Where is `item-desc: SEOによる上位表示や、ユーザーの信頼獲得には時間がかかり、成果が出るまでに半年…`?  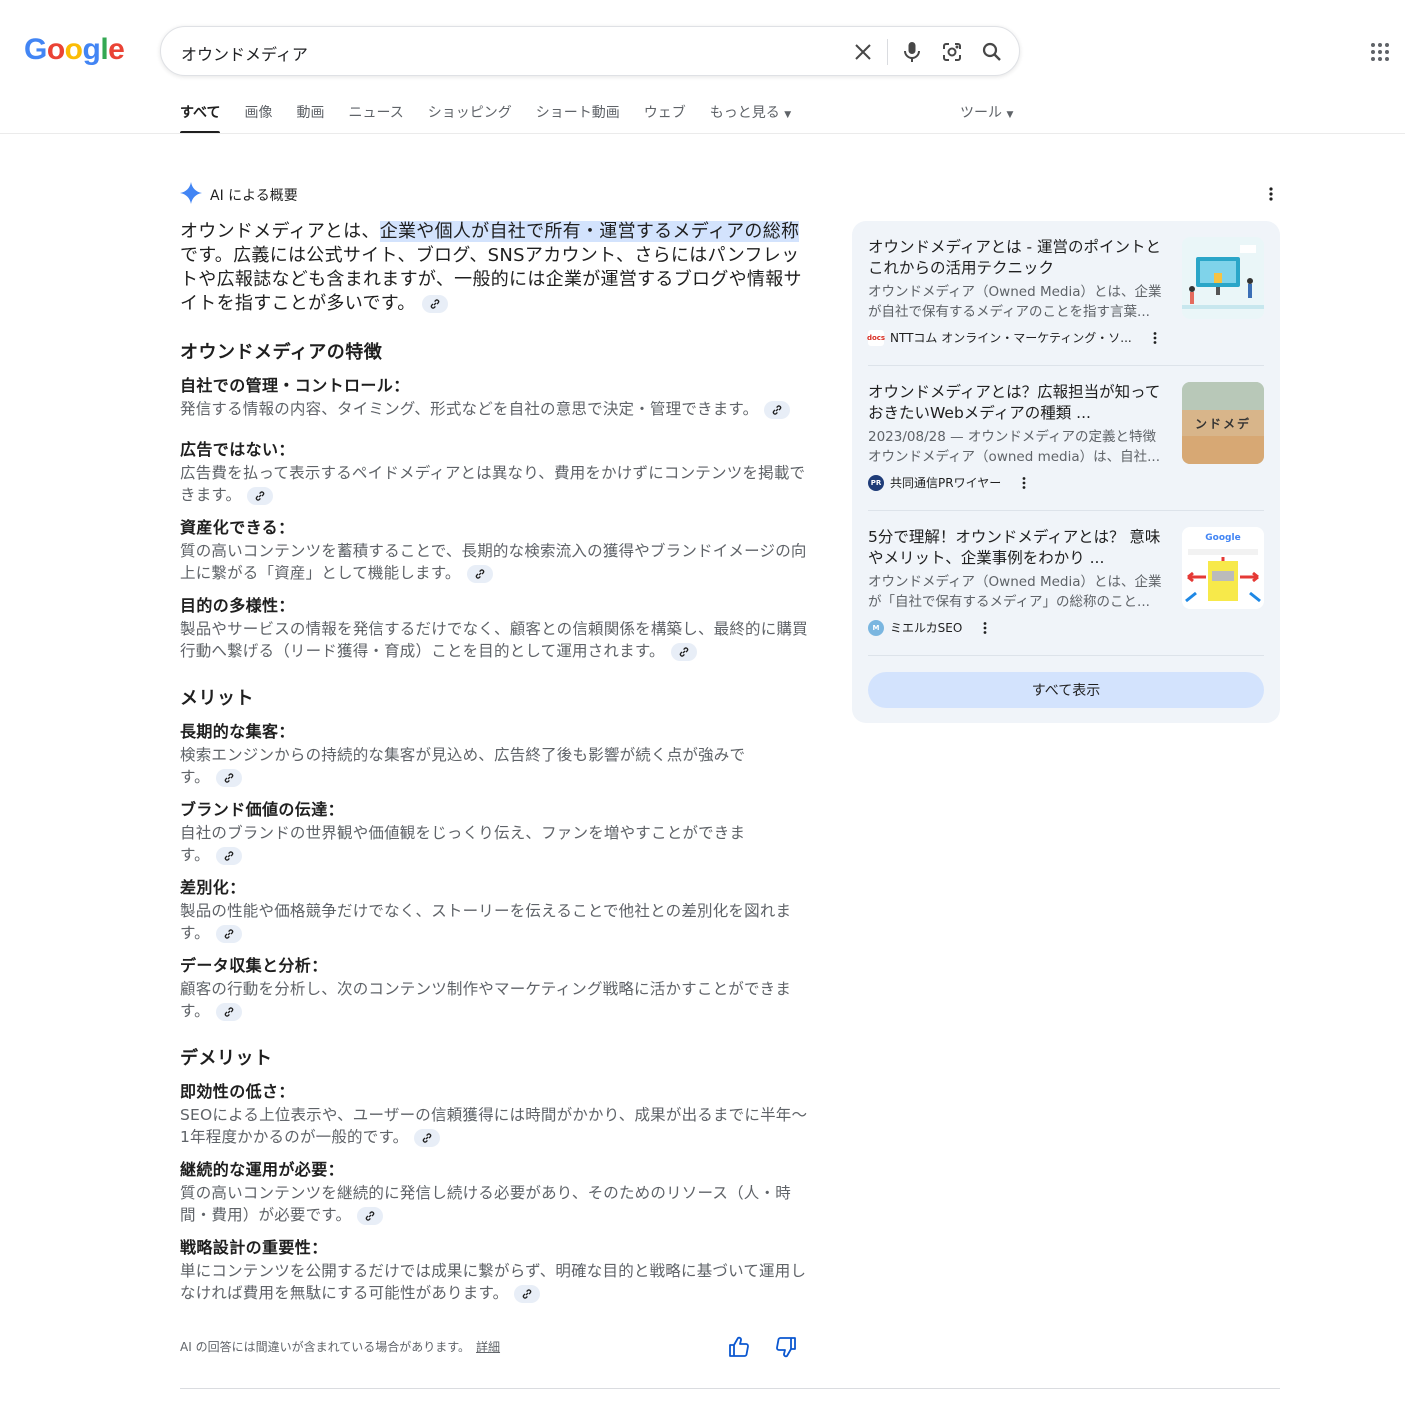
item-desc: SEOによる上位表示や、ユーザーの信頼獲得には時間がかかり、成果が出るまでに半年… is located at coordinates (495, 1126).